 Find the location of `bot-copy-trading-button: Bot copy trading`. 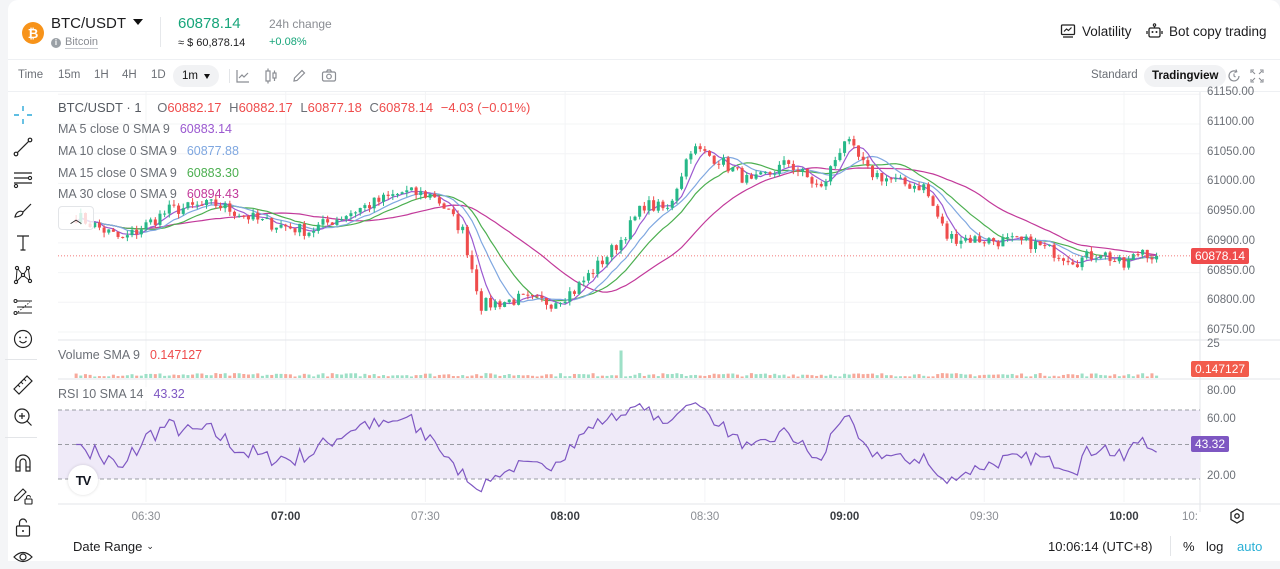

bot-copy-trading-button: Bot copy trading is located at coordinates (1206, 31).